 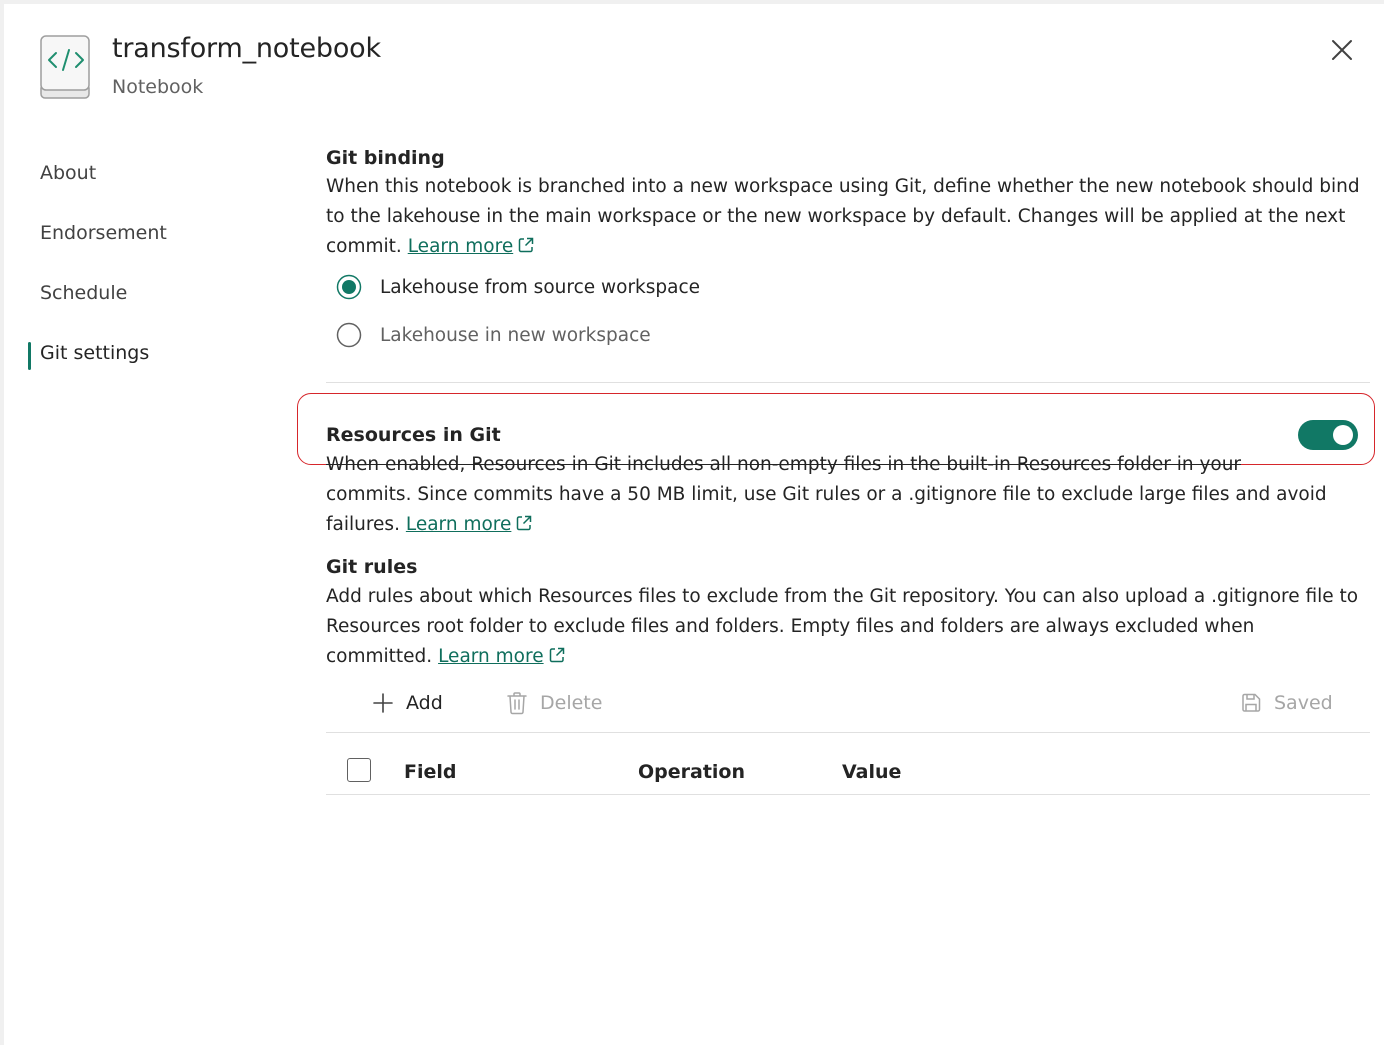 I want to click on radio-lakehouse-new: Lakehouse in new workspace, so click(x=493, y=335).